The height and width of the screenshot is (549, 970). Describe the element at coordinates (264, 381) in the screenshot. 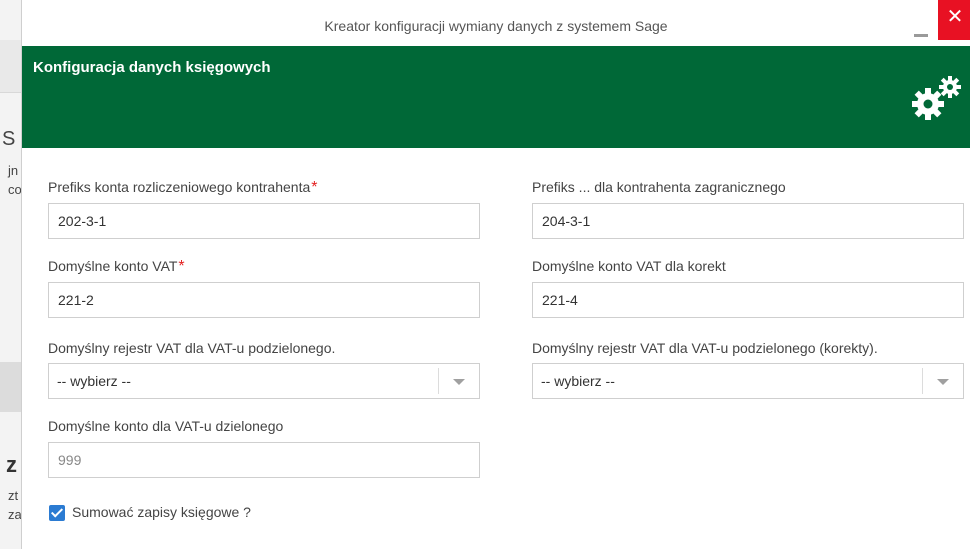

I see `vat-register-split-select: -- wybierz --` at that location.